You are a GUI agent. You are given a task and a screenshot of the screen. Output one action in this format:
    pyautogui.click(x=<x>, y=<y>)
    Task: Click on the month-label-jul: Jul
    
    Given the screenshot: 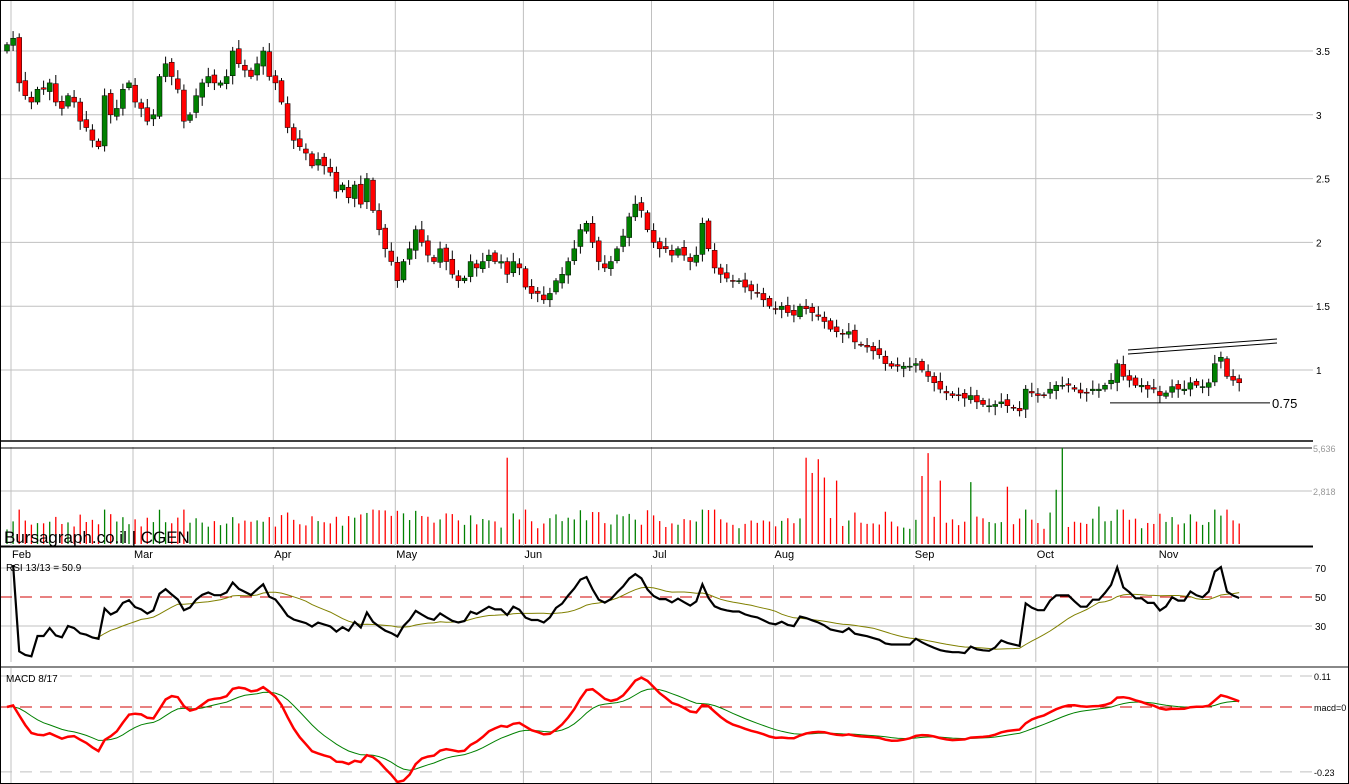 What is the action you would take?
    pyautogui.click(x=660, y=555)
    